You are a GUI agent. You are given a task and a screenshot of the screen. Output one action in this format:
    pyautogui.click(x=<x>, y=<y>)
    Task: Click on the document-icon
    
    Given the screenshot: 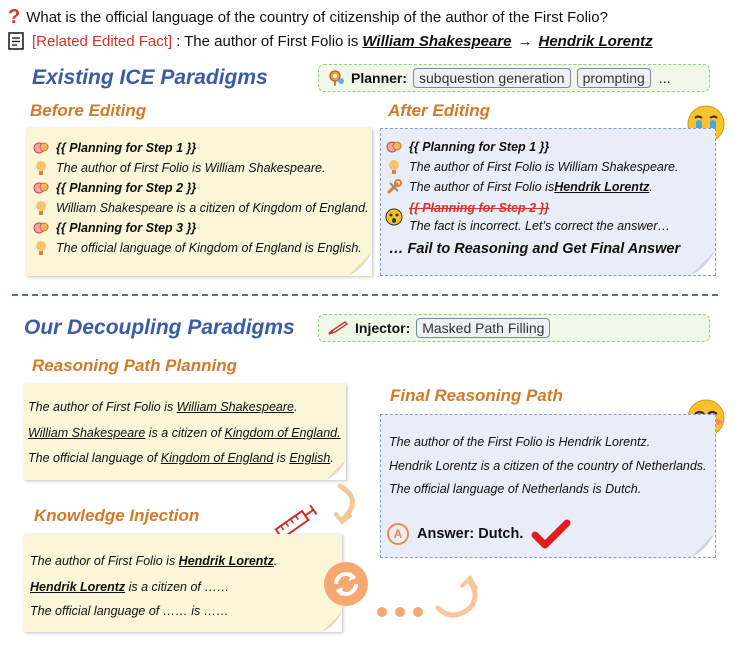 What is the action you would take?
    pyautogui.click(x=16, y=41)
    